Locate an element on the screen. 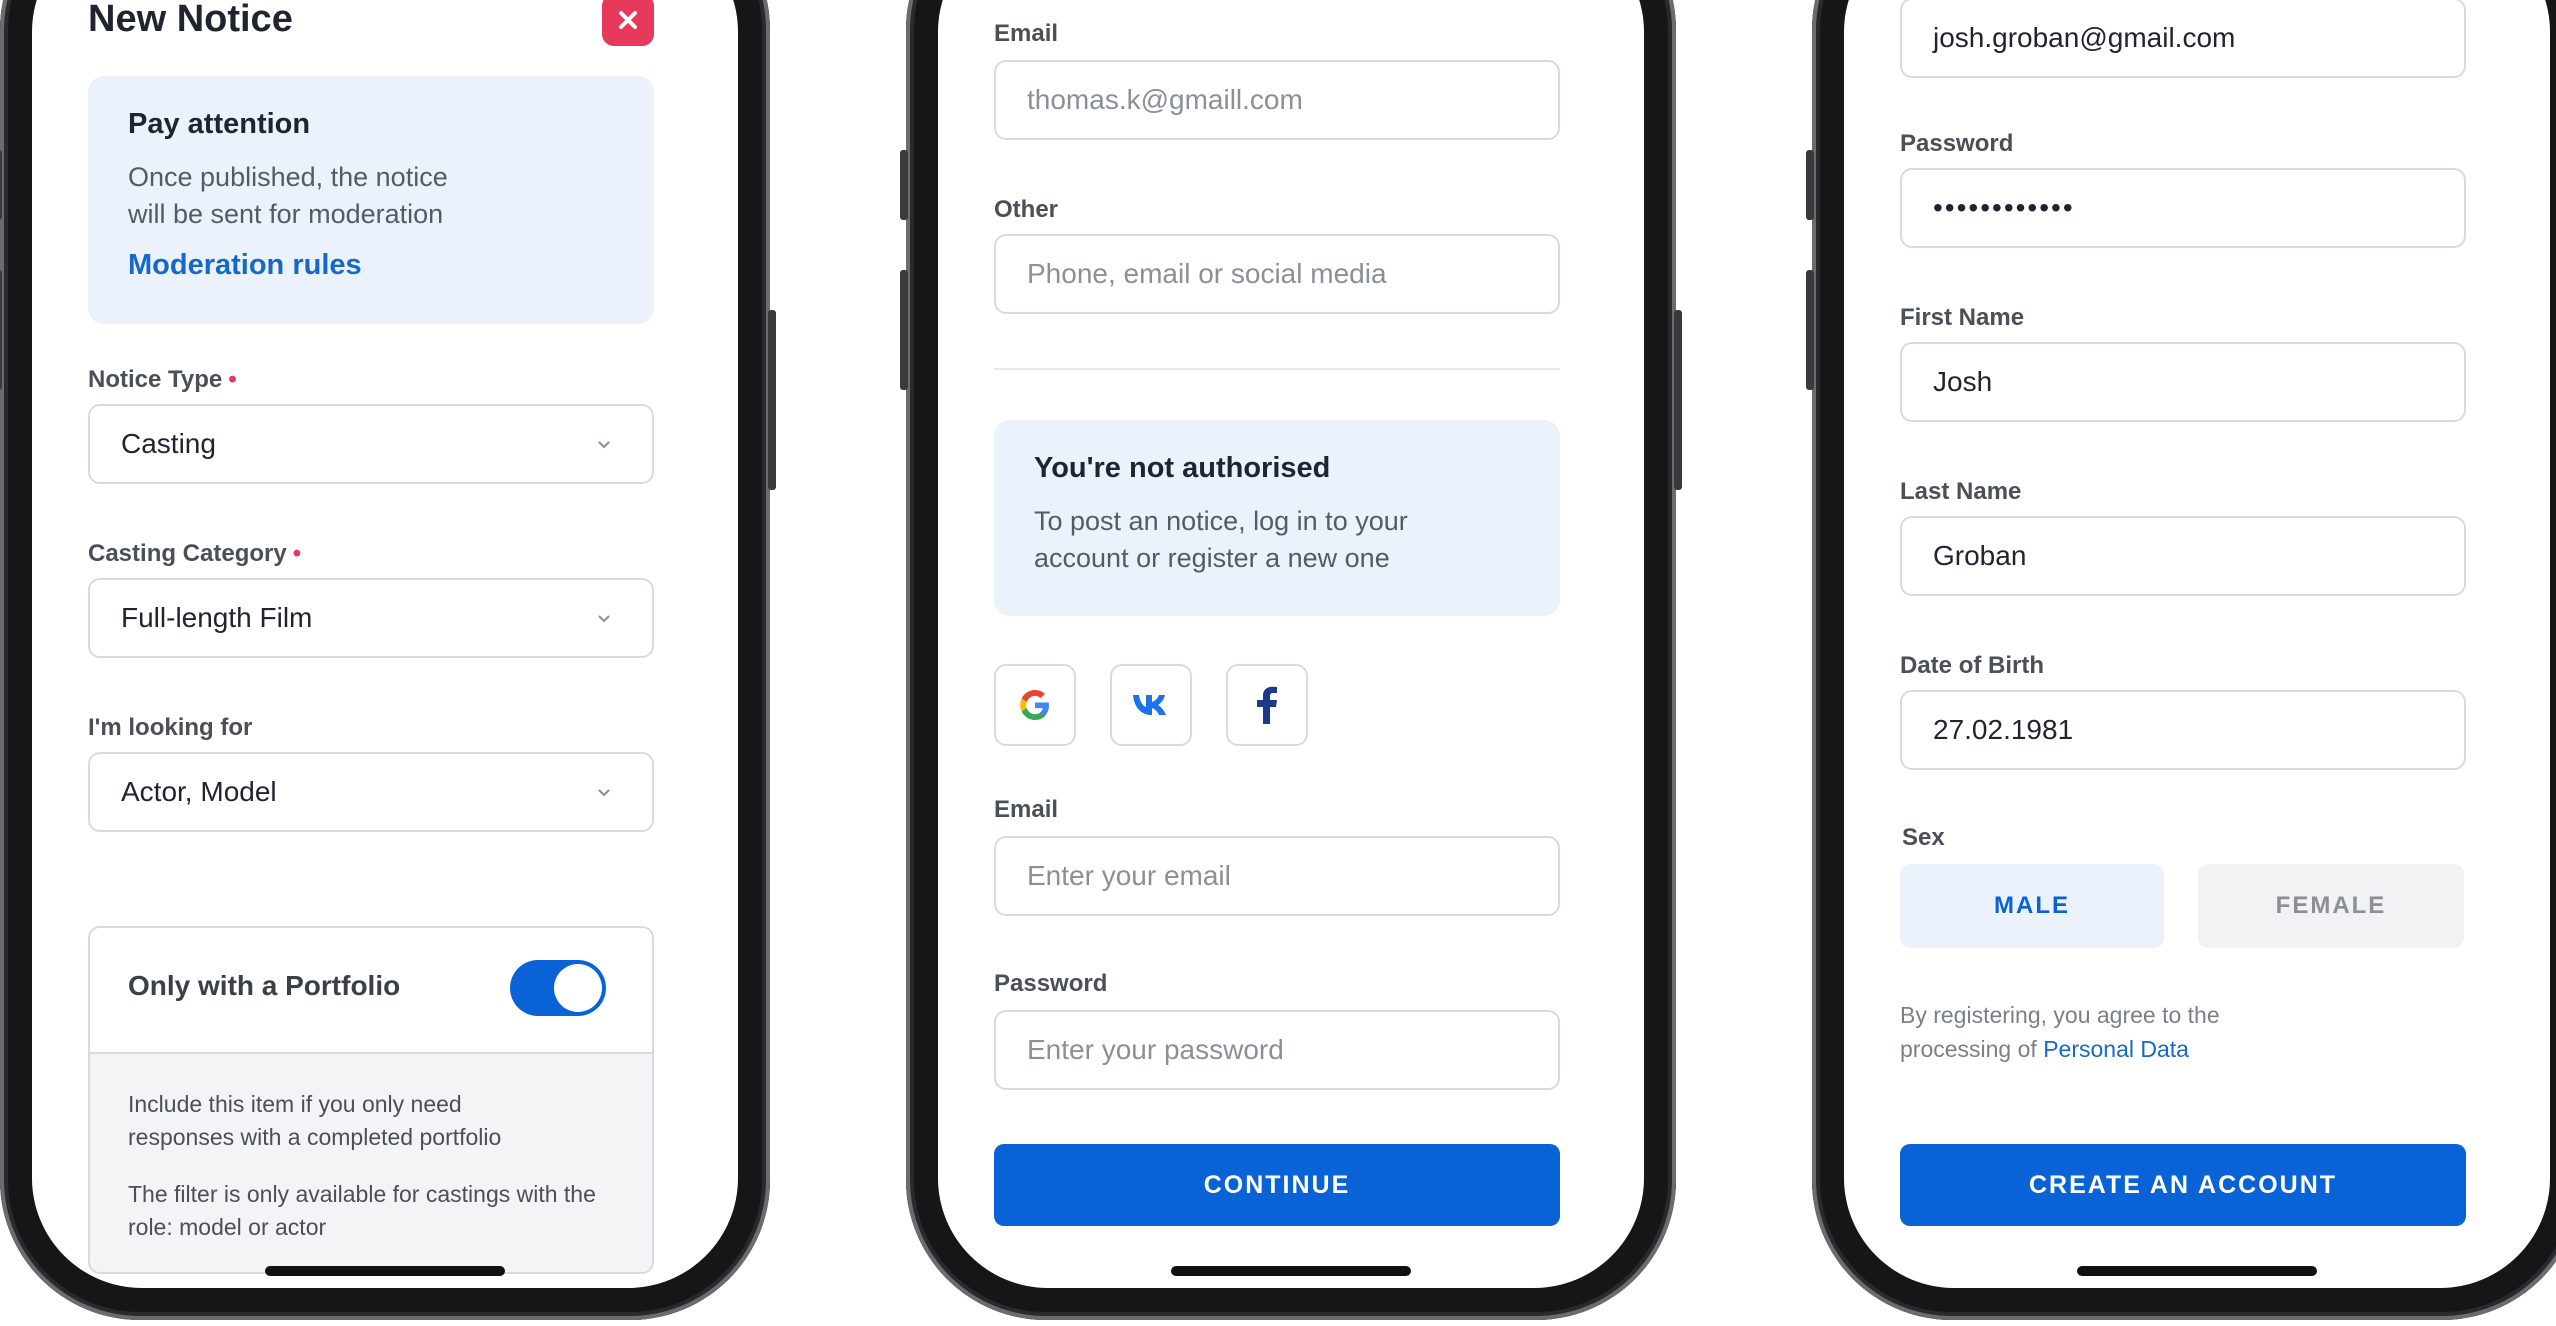 The width and height of the screenshot is (2556, 1326). vk-login-button is located at coordinates (1151, 705).